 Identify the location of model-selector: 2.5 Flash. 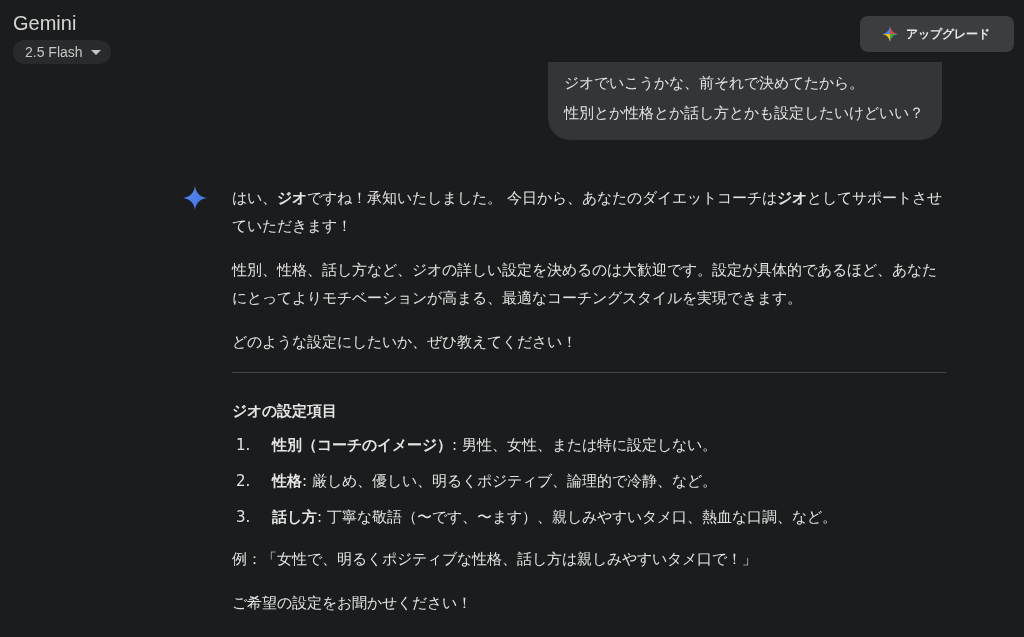
(62, 52).